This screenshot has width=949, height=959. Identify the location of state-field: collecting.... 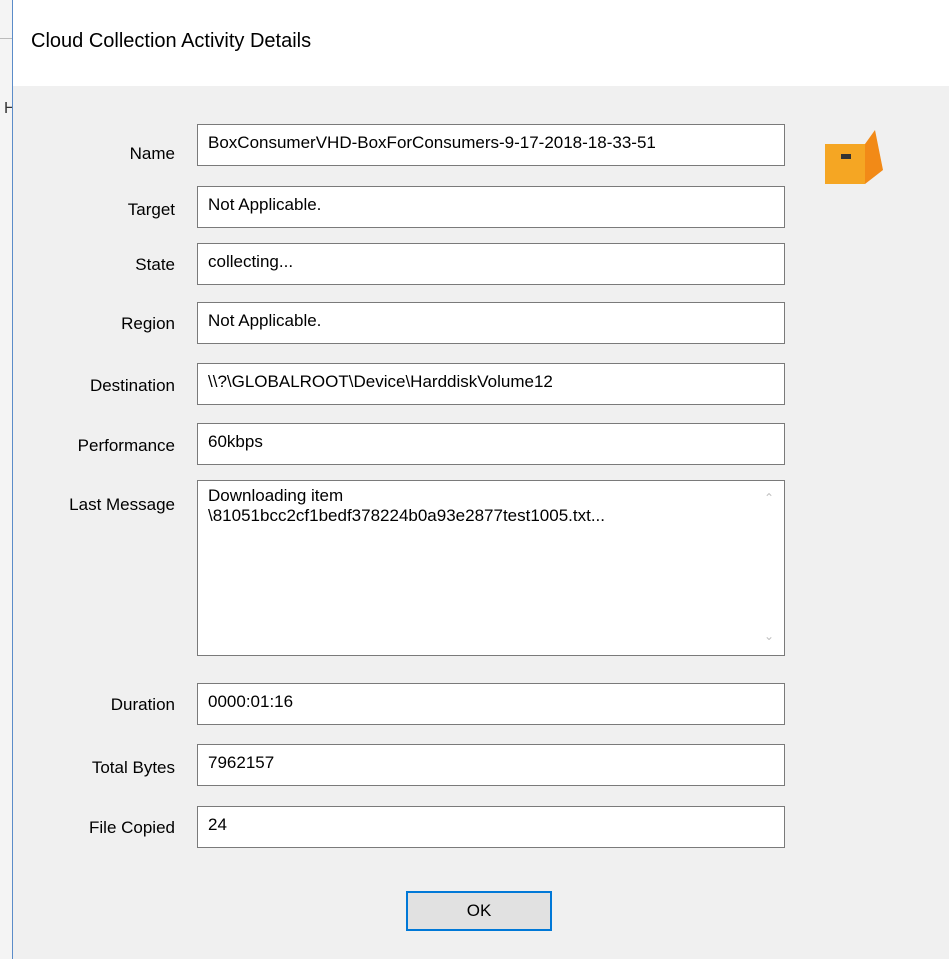
(491, 264).